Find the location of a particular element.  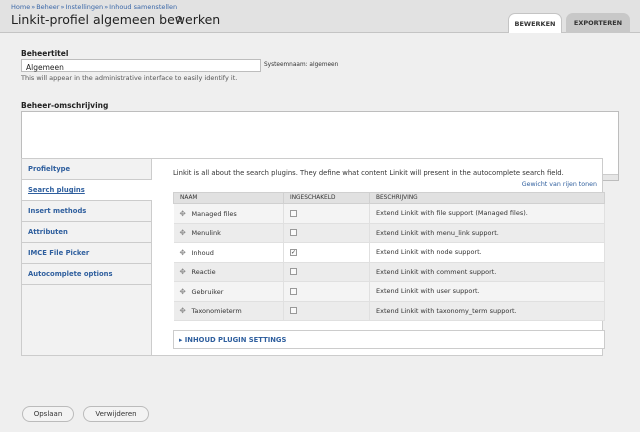

plugin-name: Taxonomieterm is located at coordinates (216, 311).